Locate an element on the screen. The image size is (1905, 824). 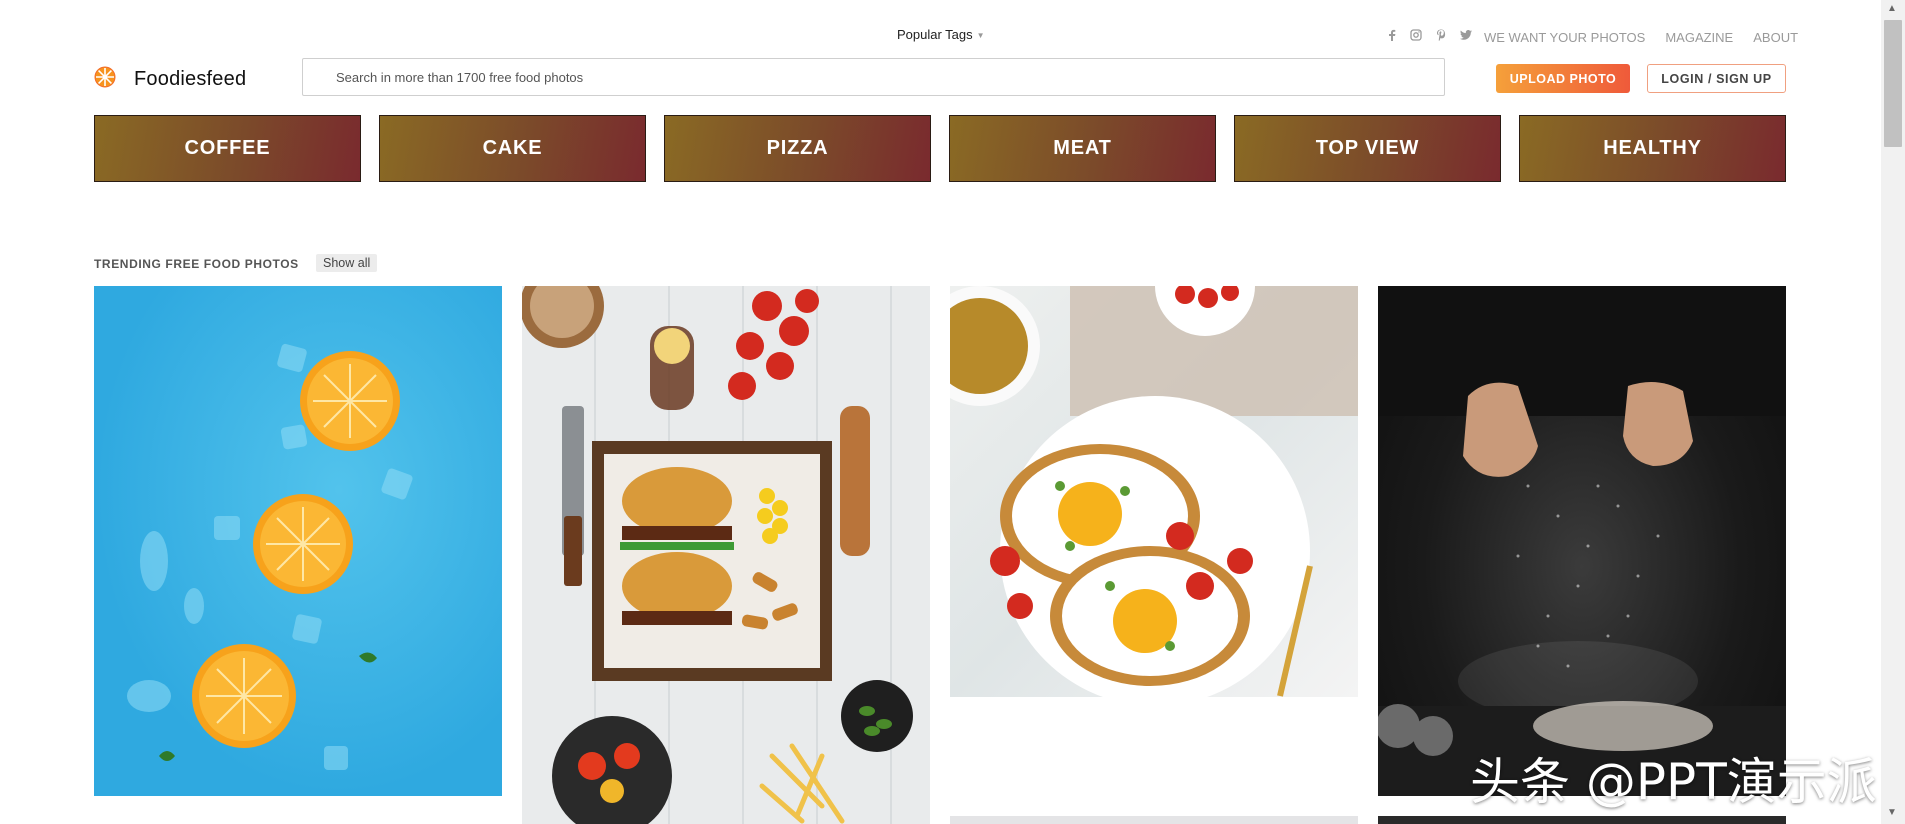
nav-magazine: MAGAZINE is located at coordinates (1699, 37).